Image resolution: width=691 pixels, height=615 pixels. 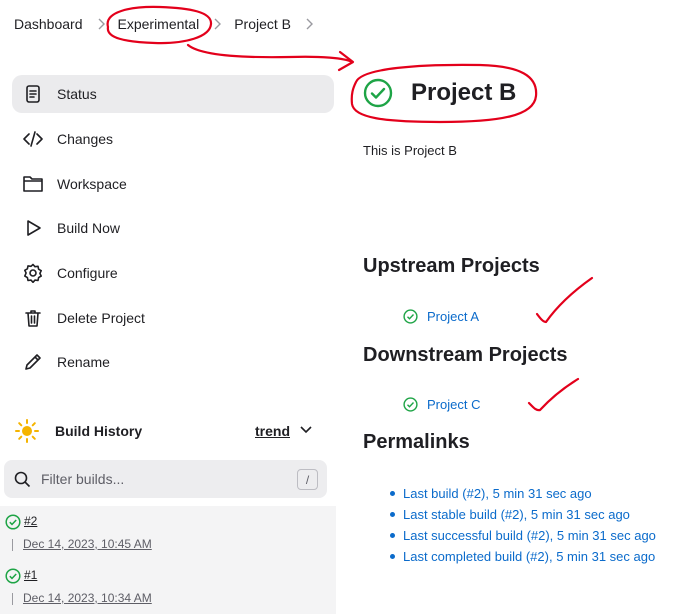 I want to click on permalinks-heading: Permalinks, so click(x=416, y=442).